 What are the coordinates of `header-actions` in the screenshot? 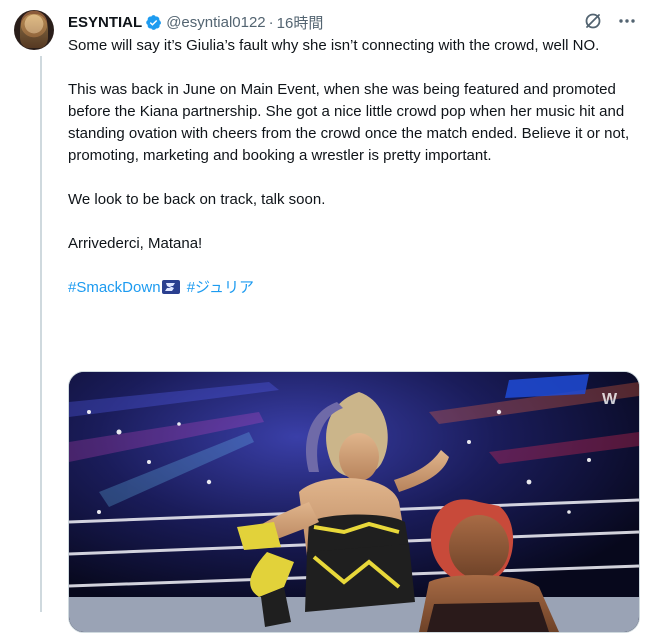 It's located at (610, 21).